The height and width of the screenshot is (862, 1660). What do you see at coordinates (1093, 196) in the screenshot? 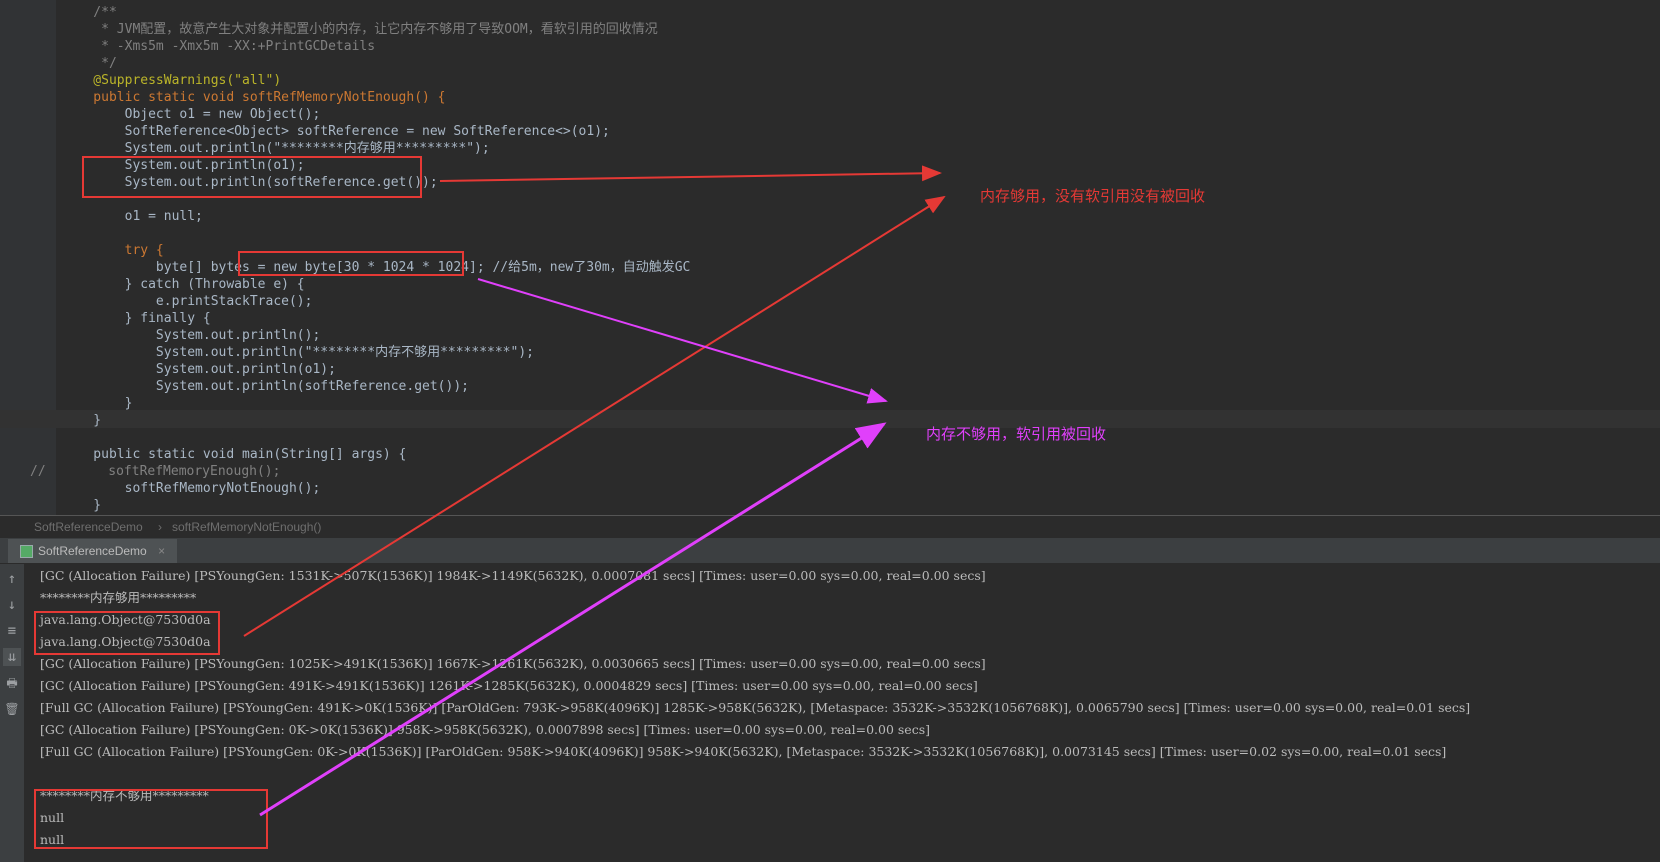
I see `annotation-memory-enough: 内存够用，没有软引用没有被回收` at bounding box center [1093, 196].